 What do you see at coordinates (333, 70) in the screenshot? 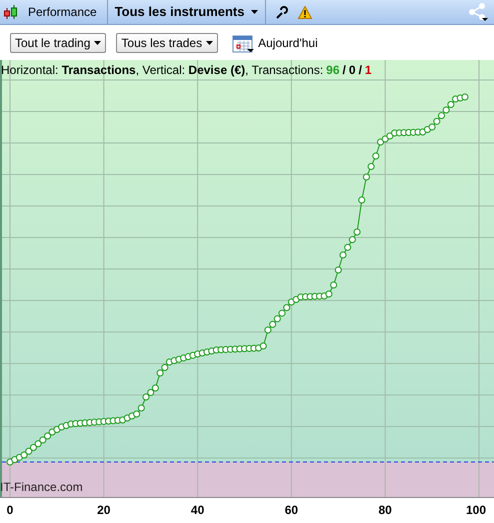
I see `transaction-count: 96` at bounding box center [333, 70].